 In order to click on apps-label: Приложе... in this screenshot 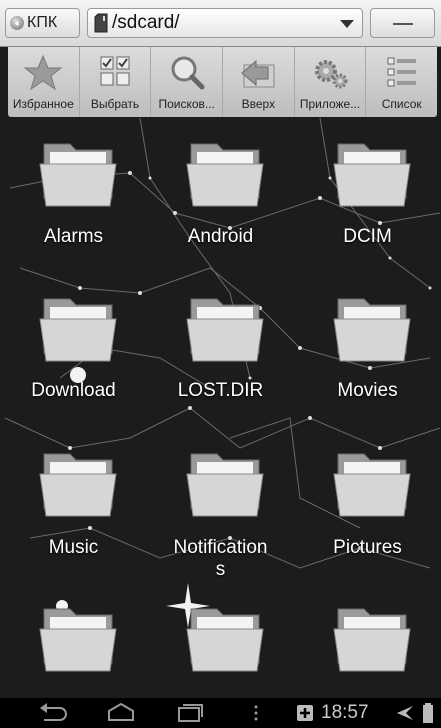, I will do `click(330, 104)`.